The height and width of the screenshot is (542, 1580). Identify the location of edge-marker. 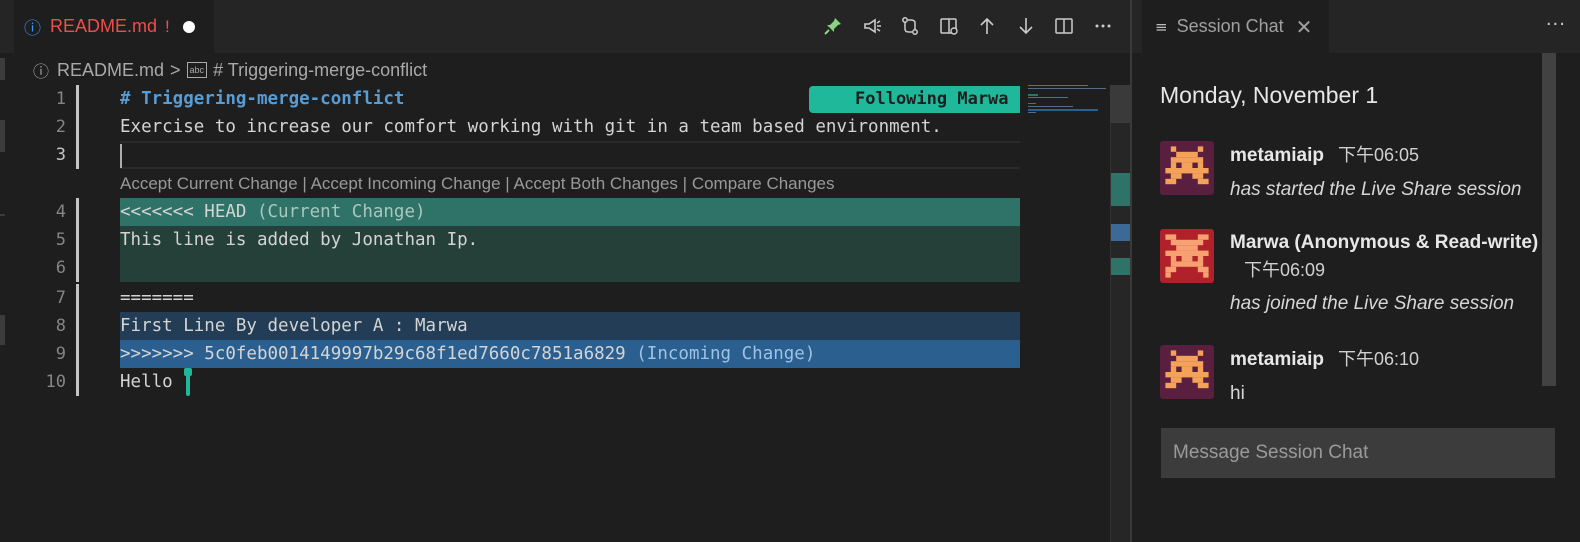
(2, 69).